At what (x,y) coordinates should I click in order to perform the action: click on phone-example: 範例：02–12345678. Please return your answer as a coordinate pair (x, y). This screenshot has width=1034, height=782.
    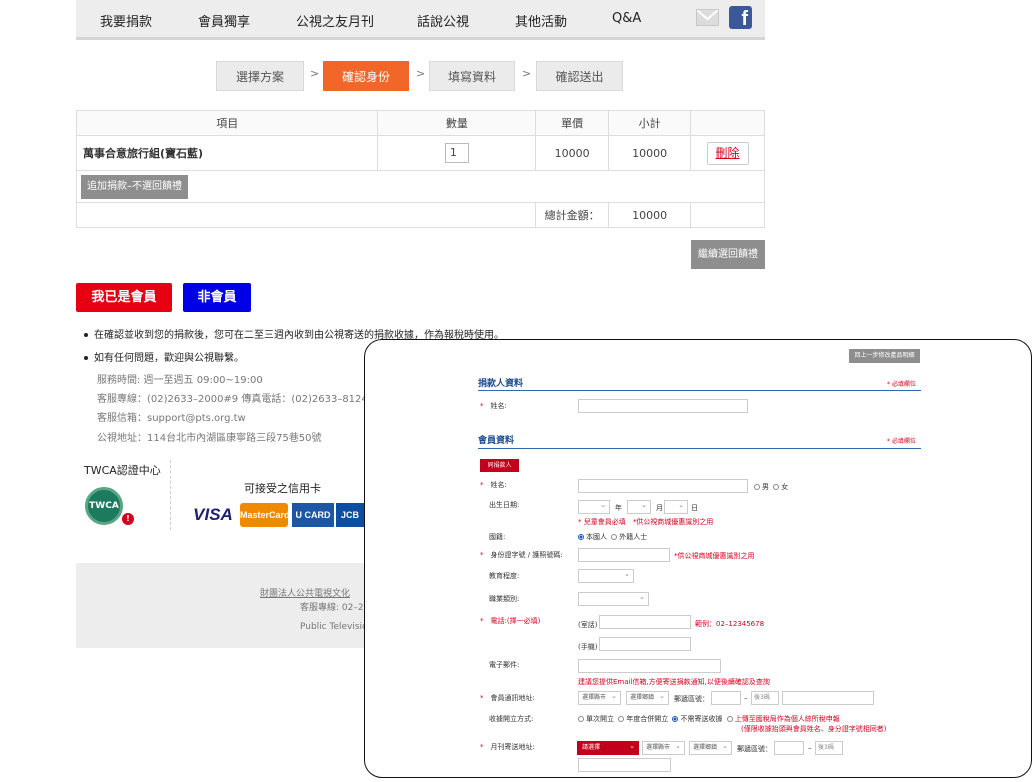
    Looking at the image, I should click on (730, 624).